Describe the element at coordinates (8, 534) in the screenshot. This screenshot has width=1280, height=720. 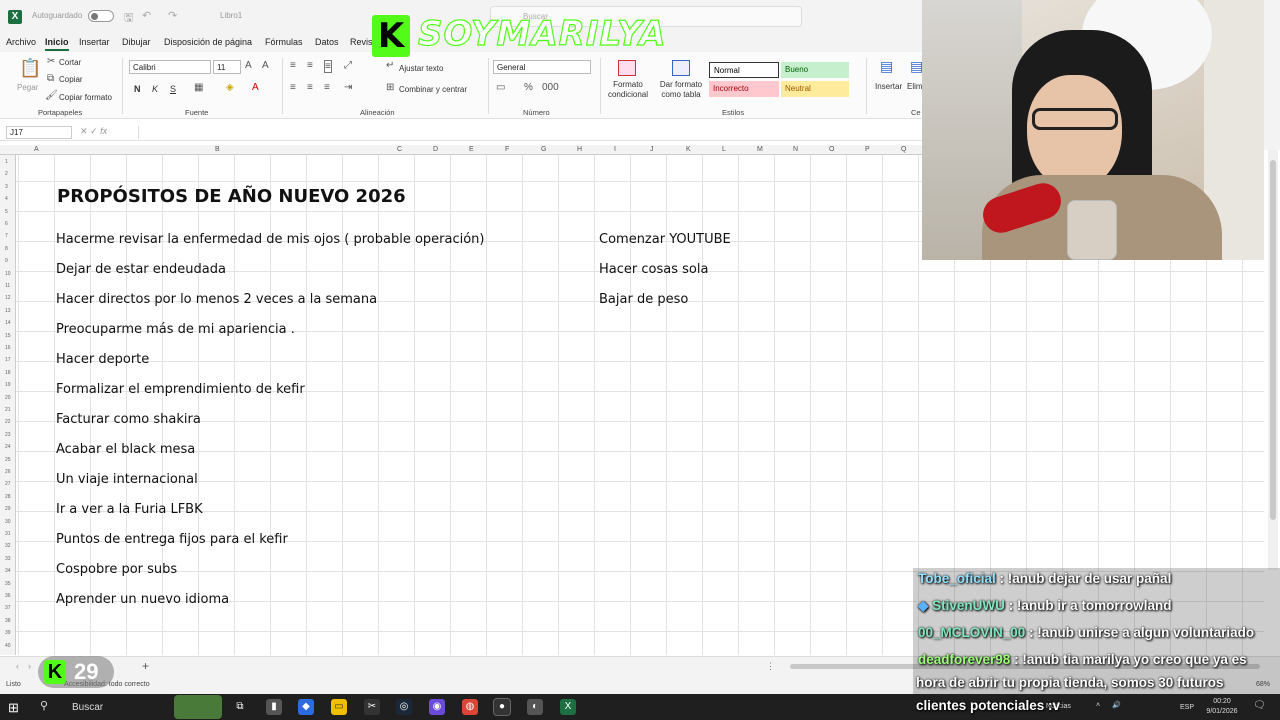
I see `row-number: 31` at that location.